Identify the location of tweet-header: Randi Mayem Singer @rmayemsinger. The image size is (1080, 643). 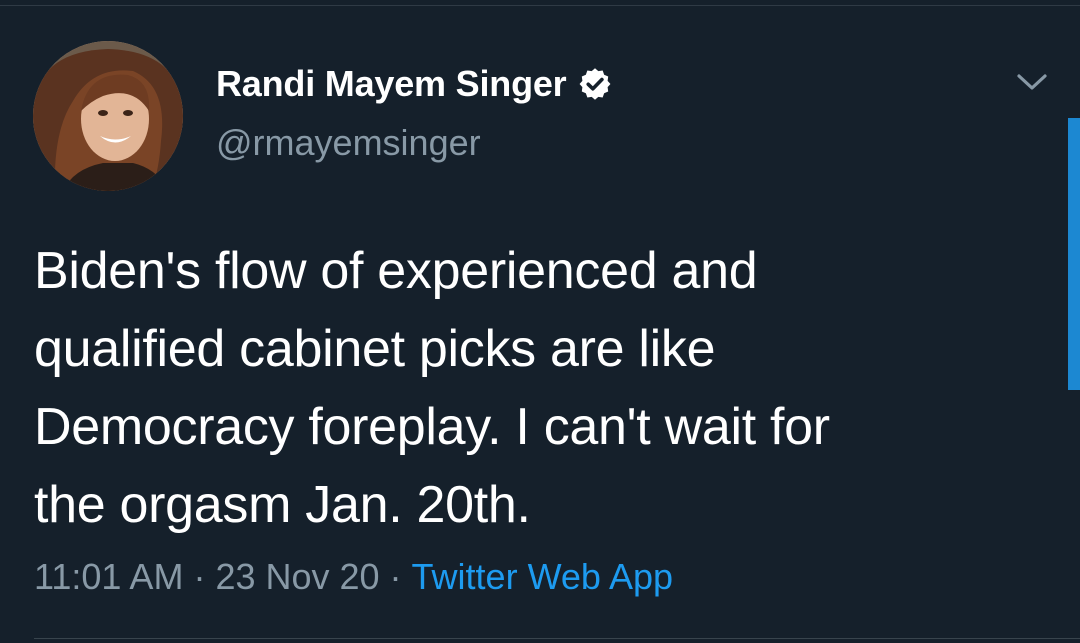
(414, 112).